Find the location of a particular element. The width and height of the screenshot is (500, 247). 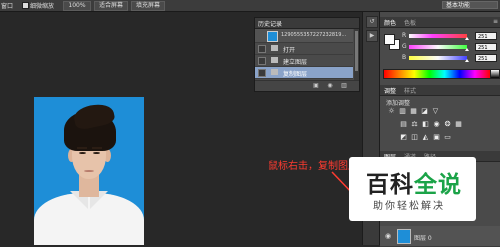

photo-filter-icon: ◉ is located at coordinates (436, 124).